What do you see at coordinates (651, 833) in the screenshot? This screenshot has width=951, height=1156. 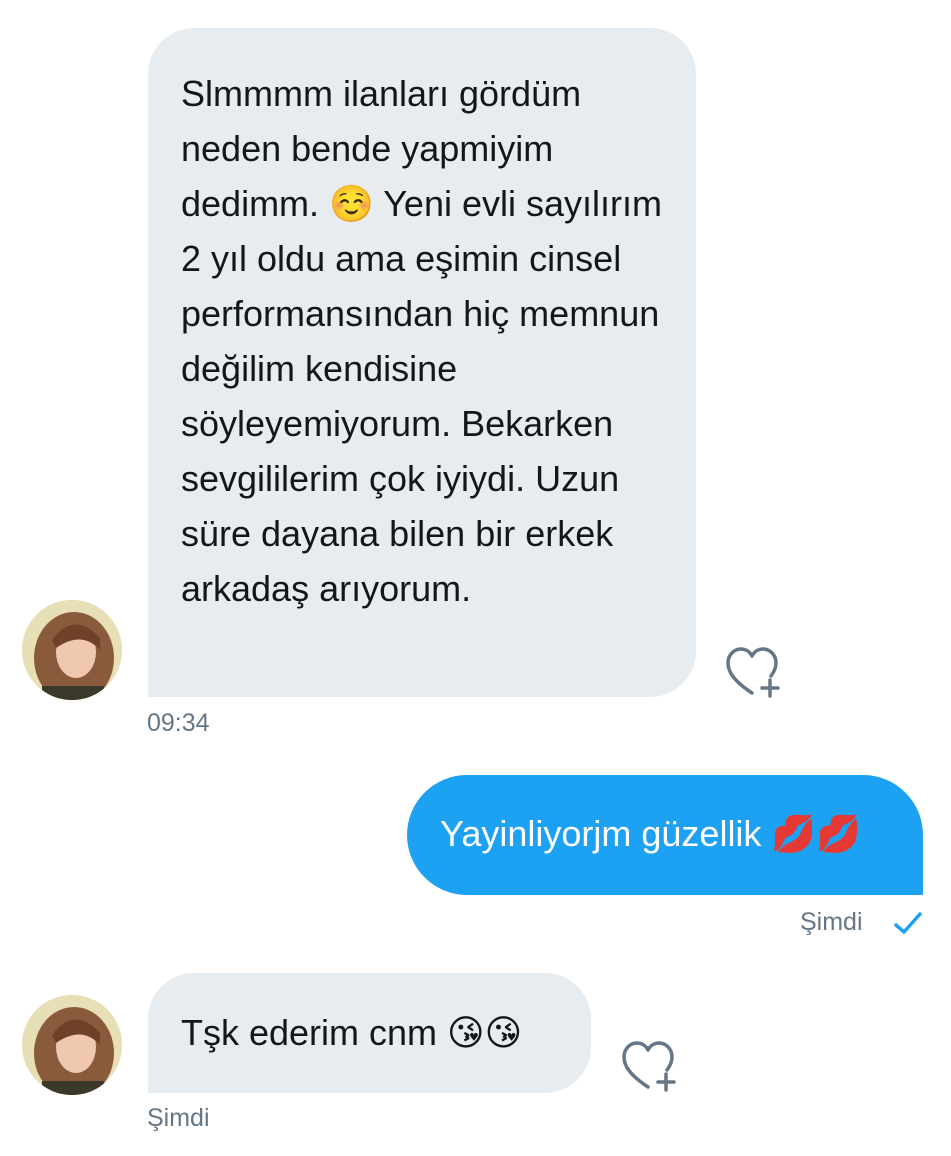 I see `message-text: Yayinliyorjm güzellik 💋💋` at bounding box center [651, 833].